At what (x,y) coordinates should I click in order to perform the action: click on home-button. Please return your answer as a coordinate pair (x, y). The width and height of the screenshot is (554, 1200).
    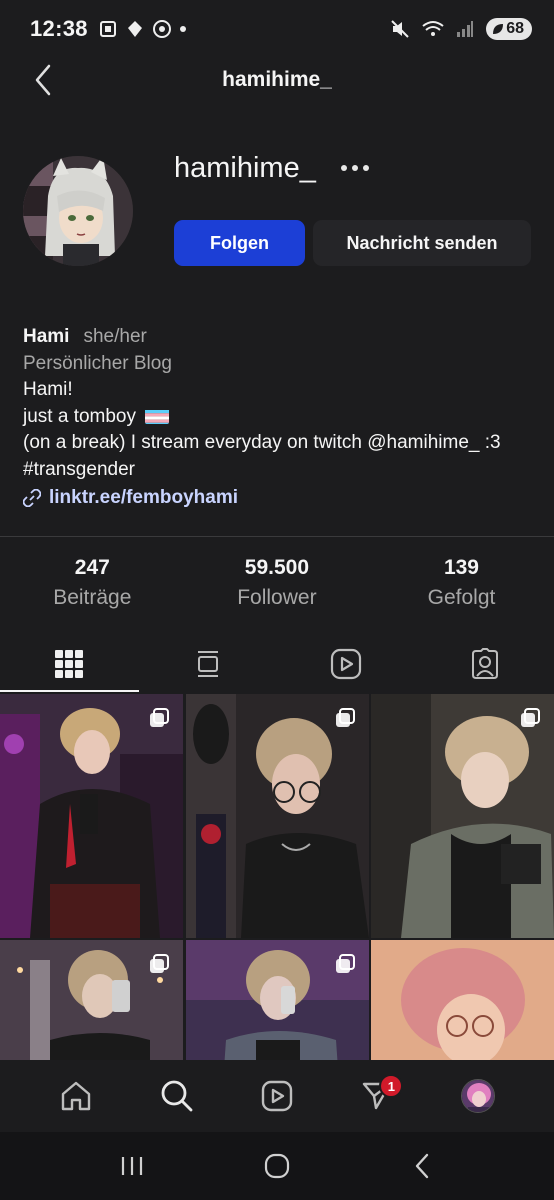
    Looking at the image, I should click on (277, 1166).